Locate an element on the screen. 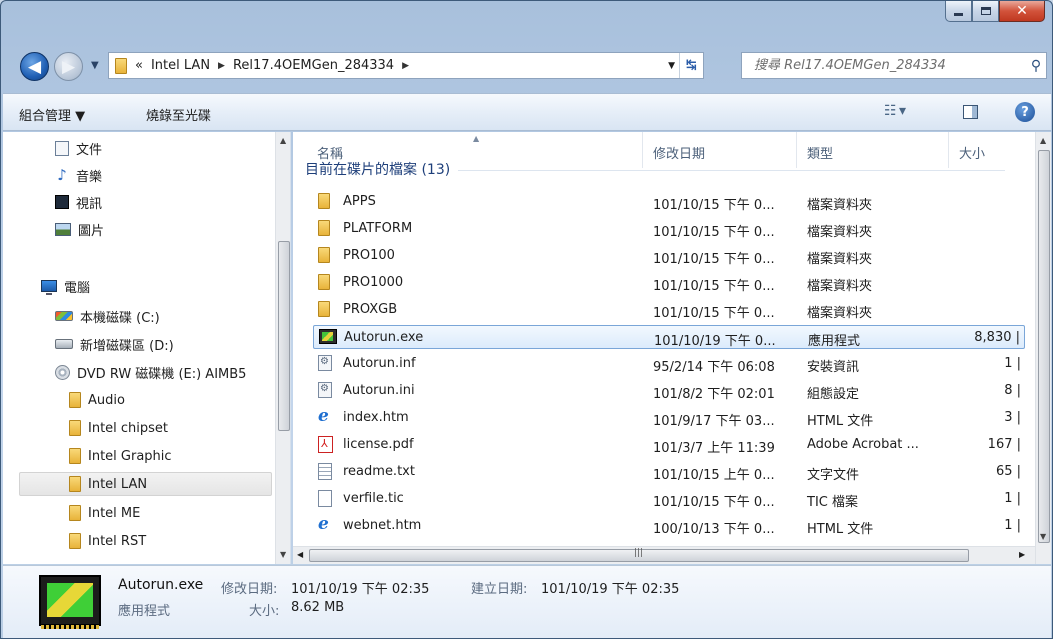 The image size is (1053, 639). file-row: Autorun.ini 101/8/2 下午 02:01 組態設定 8 | is located at coordinates (669, 391).